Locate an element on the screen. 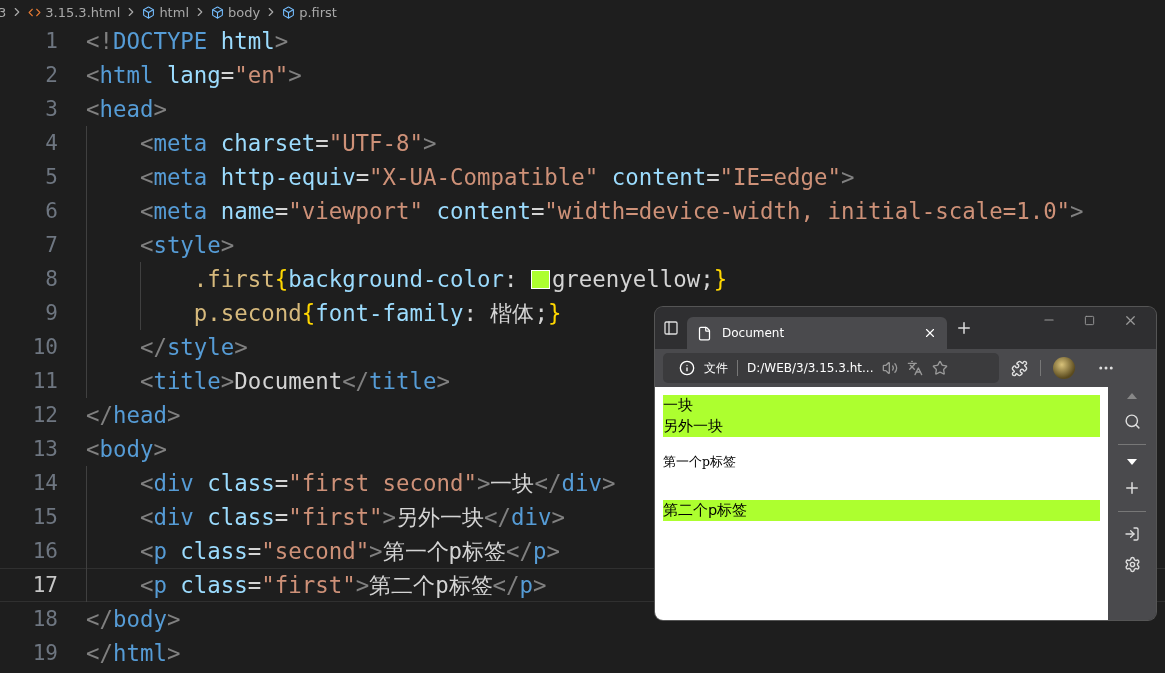 The height and width of the screenshot is (673, 1165). tab-actions-icon is located at coordinates (671, 328).